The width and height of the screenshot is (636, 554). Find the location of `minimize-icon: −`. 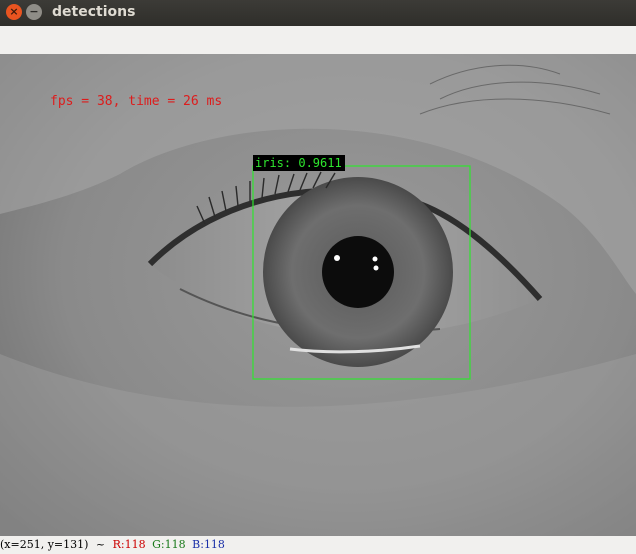

minimize-icon: − is located at coordinates (34, 12).